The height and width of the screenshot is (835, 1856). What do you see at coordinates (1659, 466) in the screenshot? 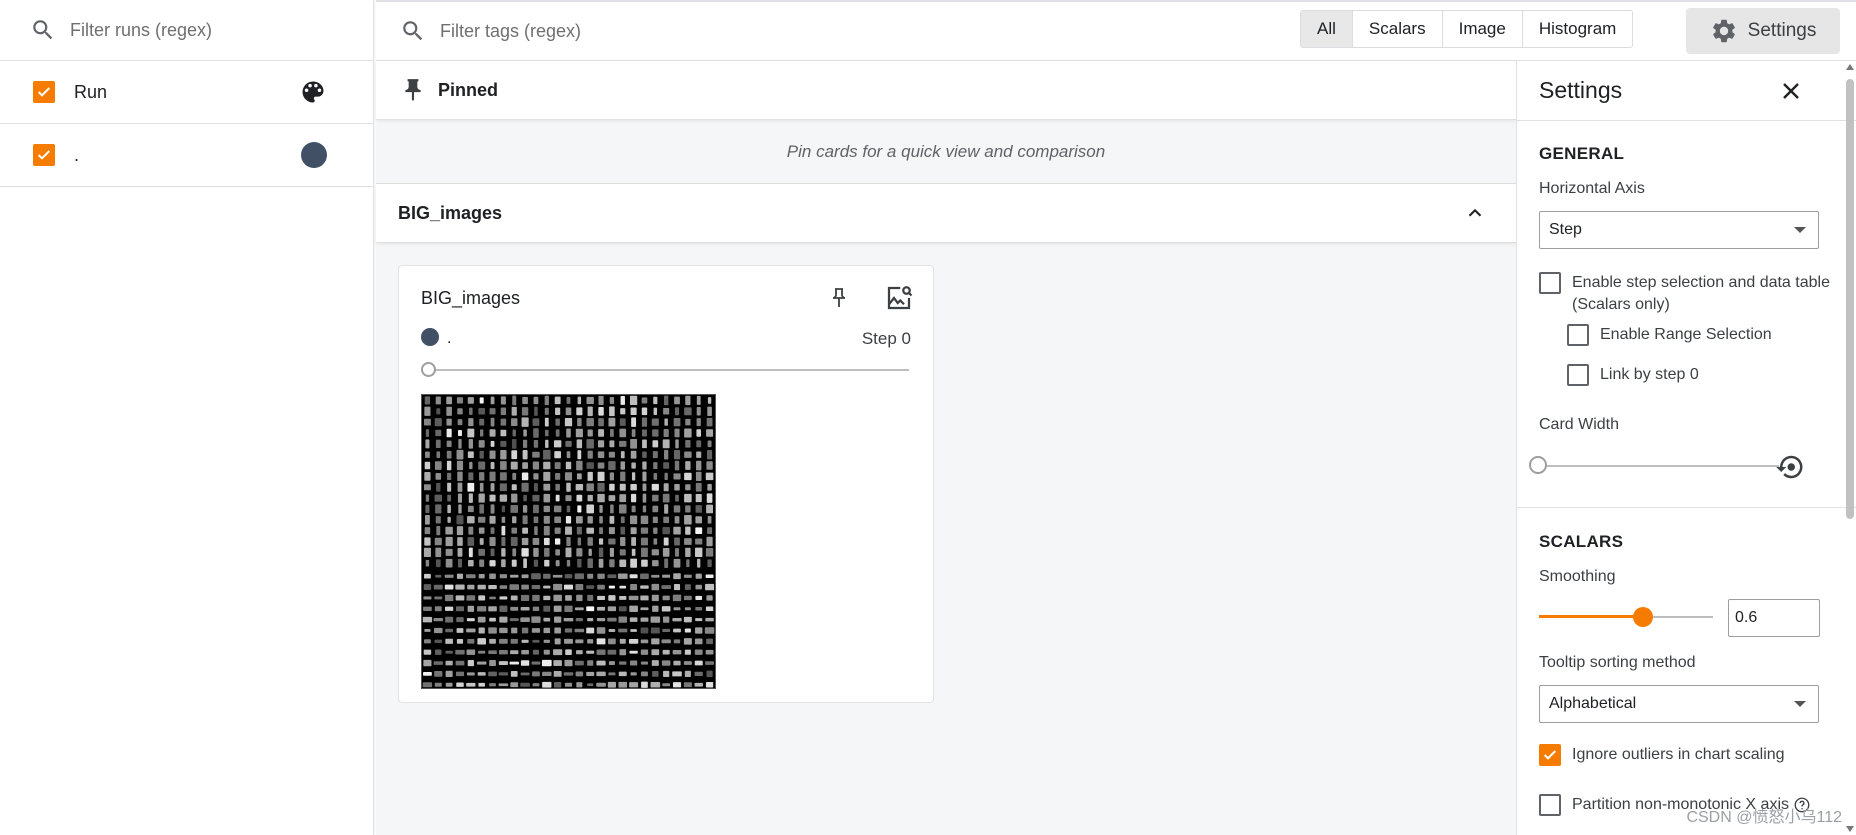
I see `card-width-slider-track` at bounding box center [1659, 466].